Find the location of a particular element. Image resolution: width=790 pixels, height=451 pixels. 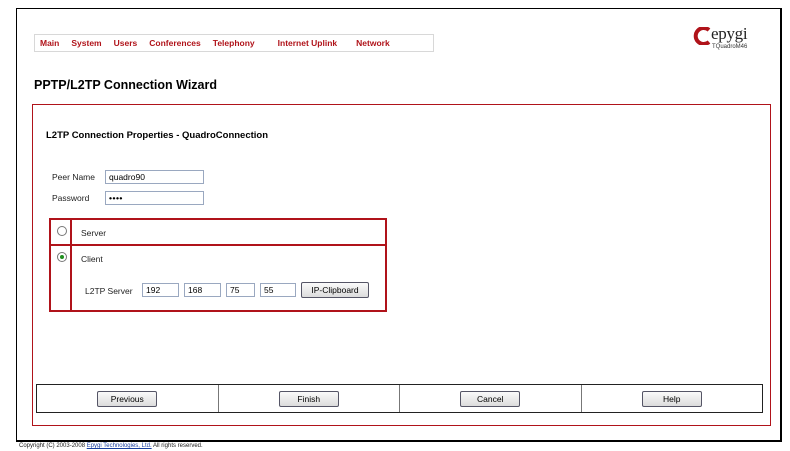

mode-divider-horizontal is located at coordinates (218, 245).